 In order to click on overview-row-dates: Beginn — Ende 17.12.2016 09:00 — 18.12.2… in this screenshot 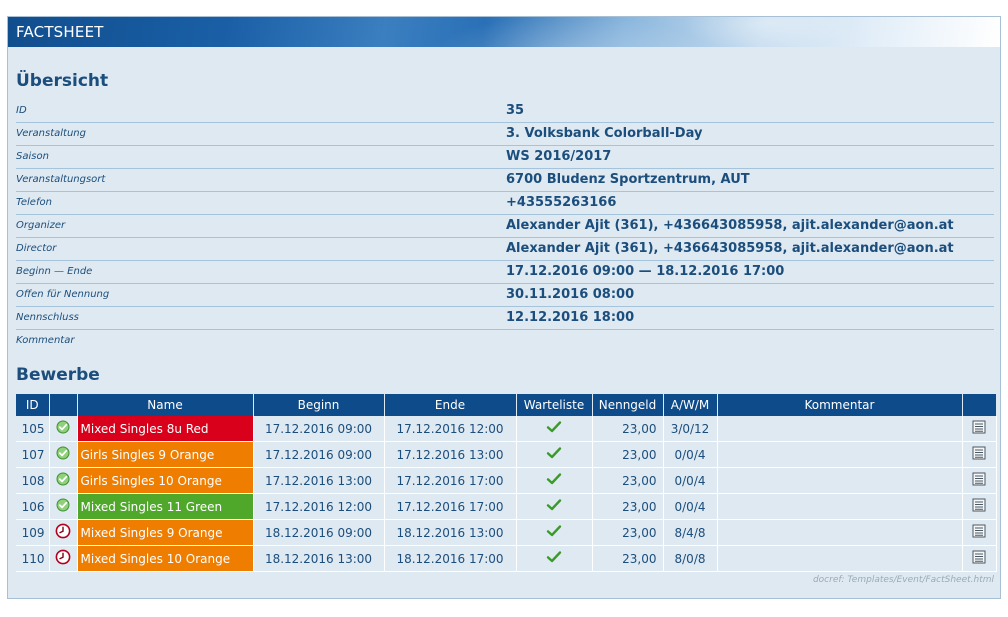, I will do `click(505, 272)`.